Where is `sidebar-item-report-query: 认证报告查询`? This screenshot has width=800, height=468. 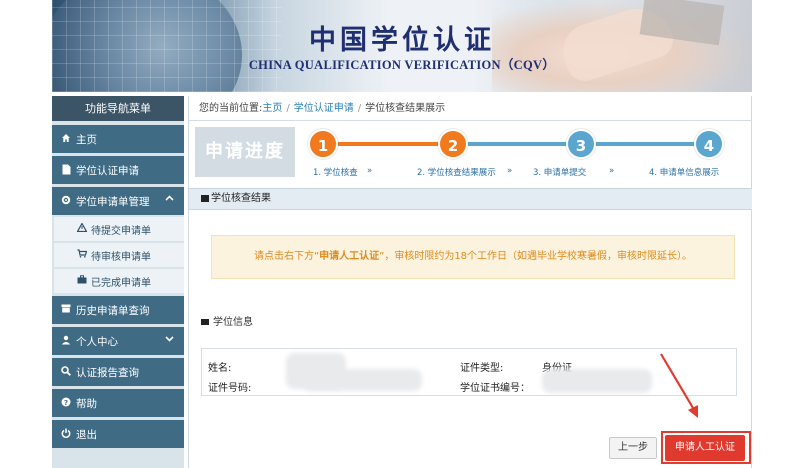
sidebar-item-report-query: 认证报告查询 is located at coordinates (118, 372).